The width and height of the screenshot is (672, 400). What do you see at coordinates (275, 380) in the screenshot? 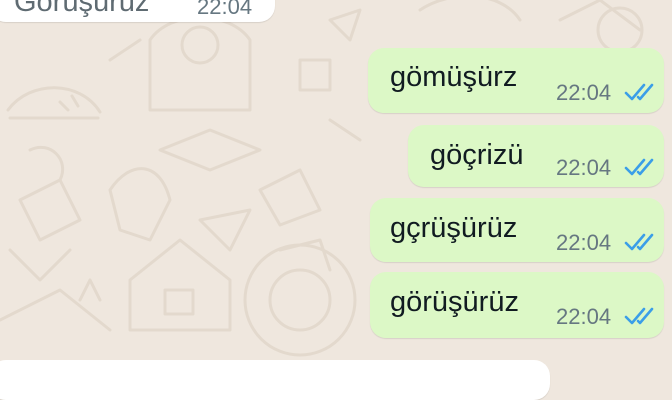
I see `incoming-message-bubble-partial` at bounding box center [275, 380].